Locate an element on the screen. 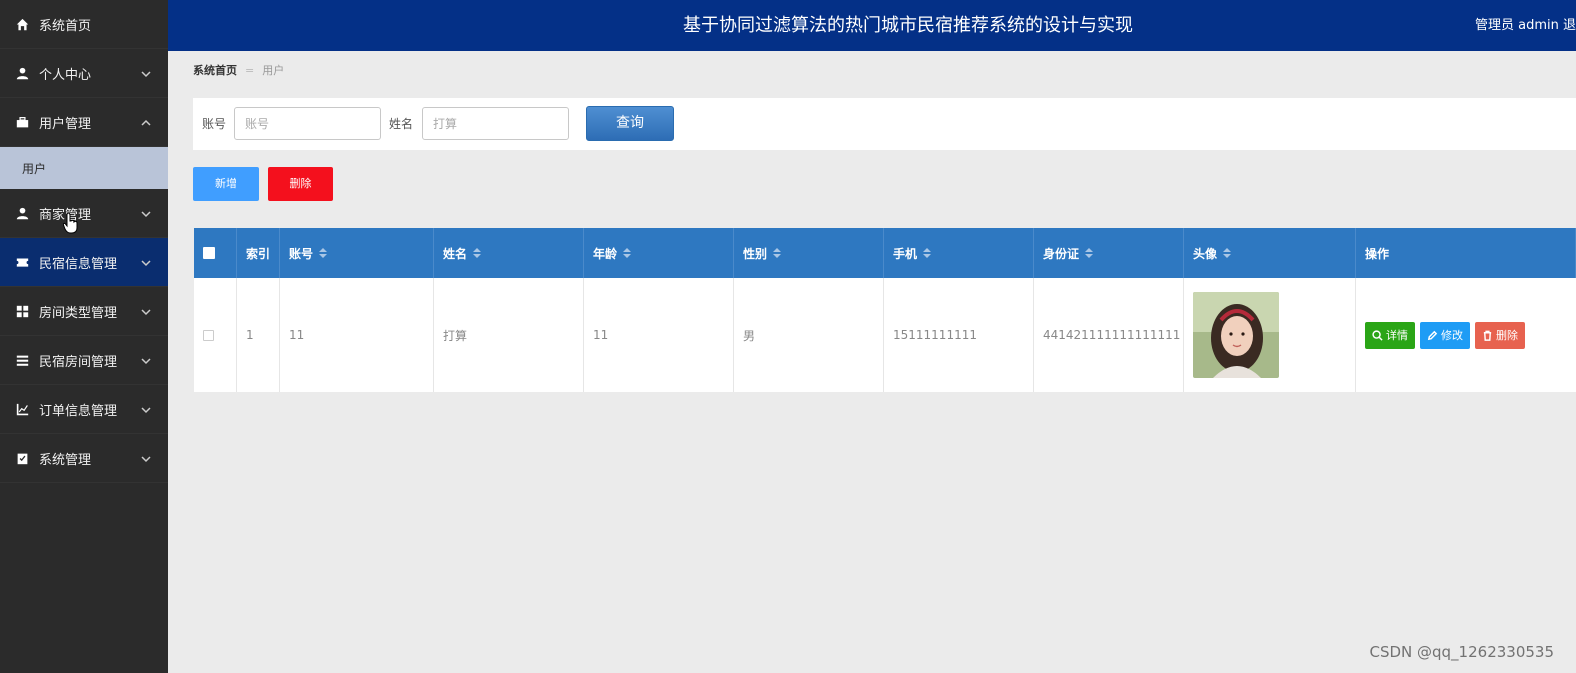 This screenshot has width=1576, height=673. edit-button: 修改 is located at coordinates (1445, 335).